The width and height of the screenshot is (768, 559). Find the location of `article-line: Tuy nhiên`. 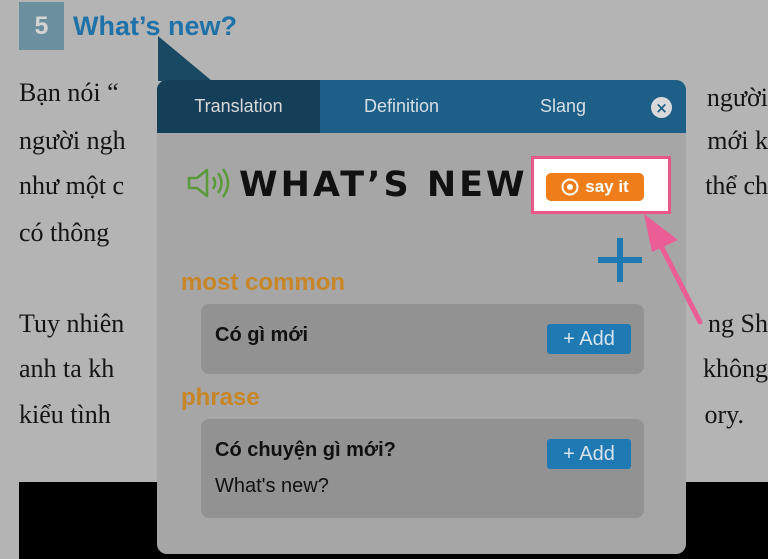

article-line: Tuy nhiên is located at coordinates (72, 323).